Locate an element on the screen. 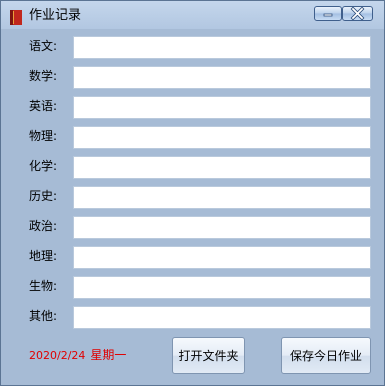 This screenshot has height=386, width=385. subject-label-geography: 地理: is located at coordinates (43, 256).